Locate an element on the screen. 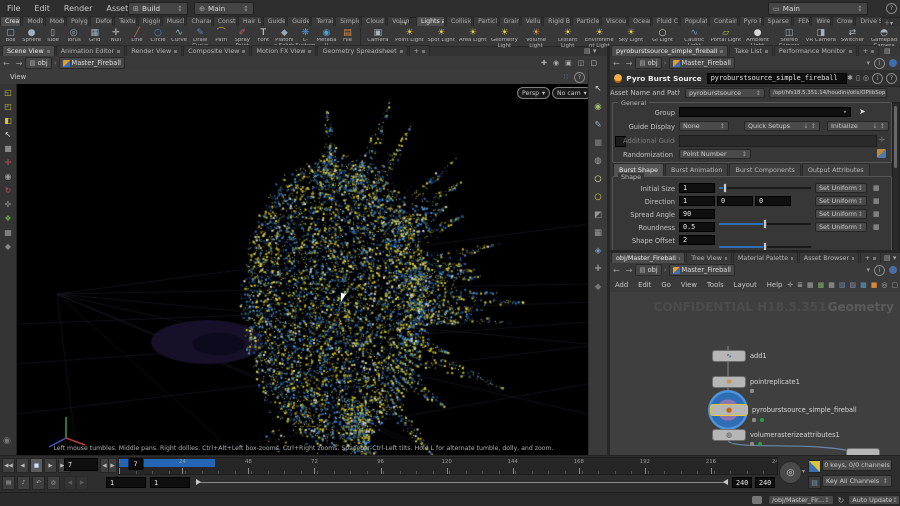  view-mode-label: View is located at coordinates (13, 77).